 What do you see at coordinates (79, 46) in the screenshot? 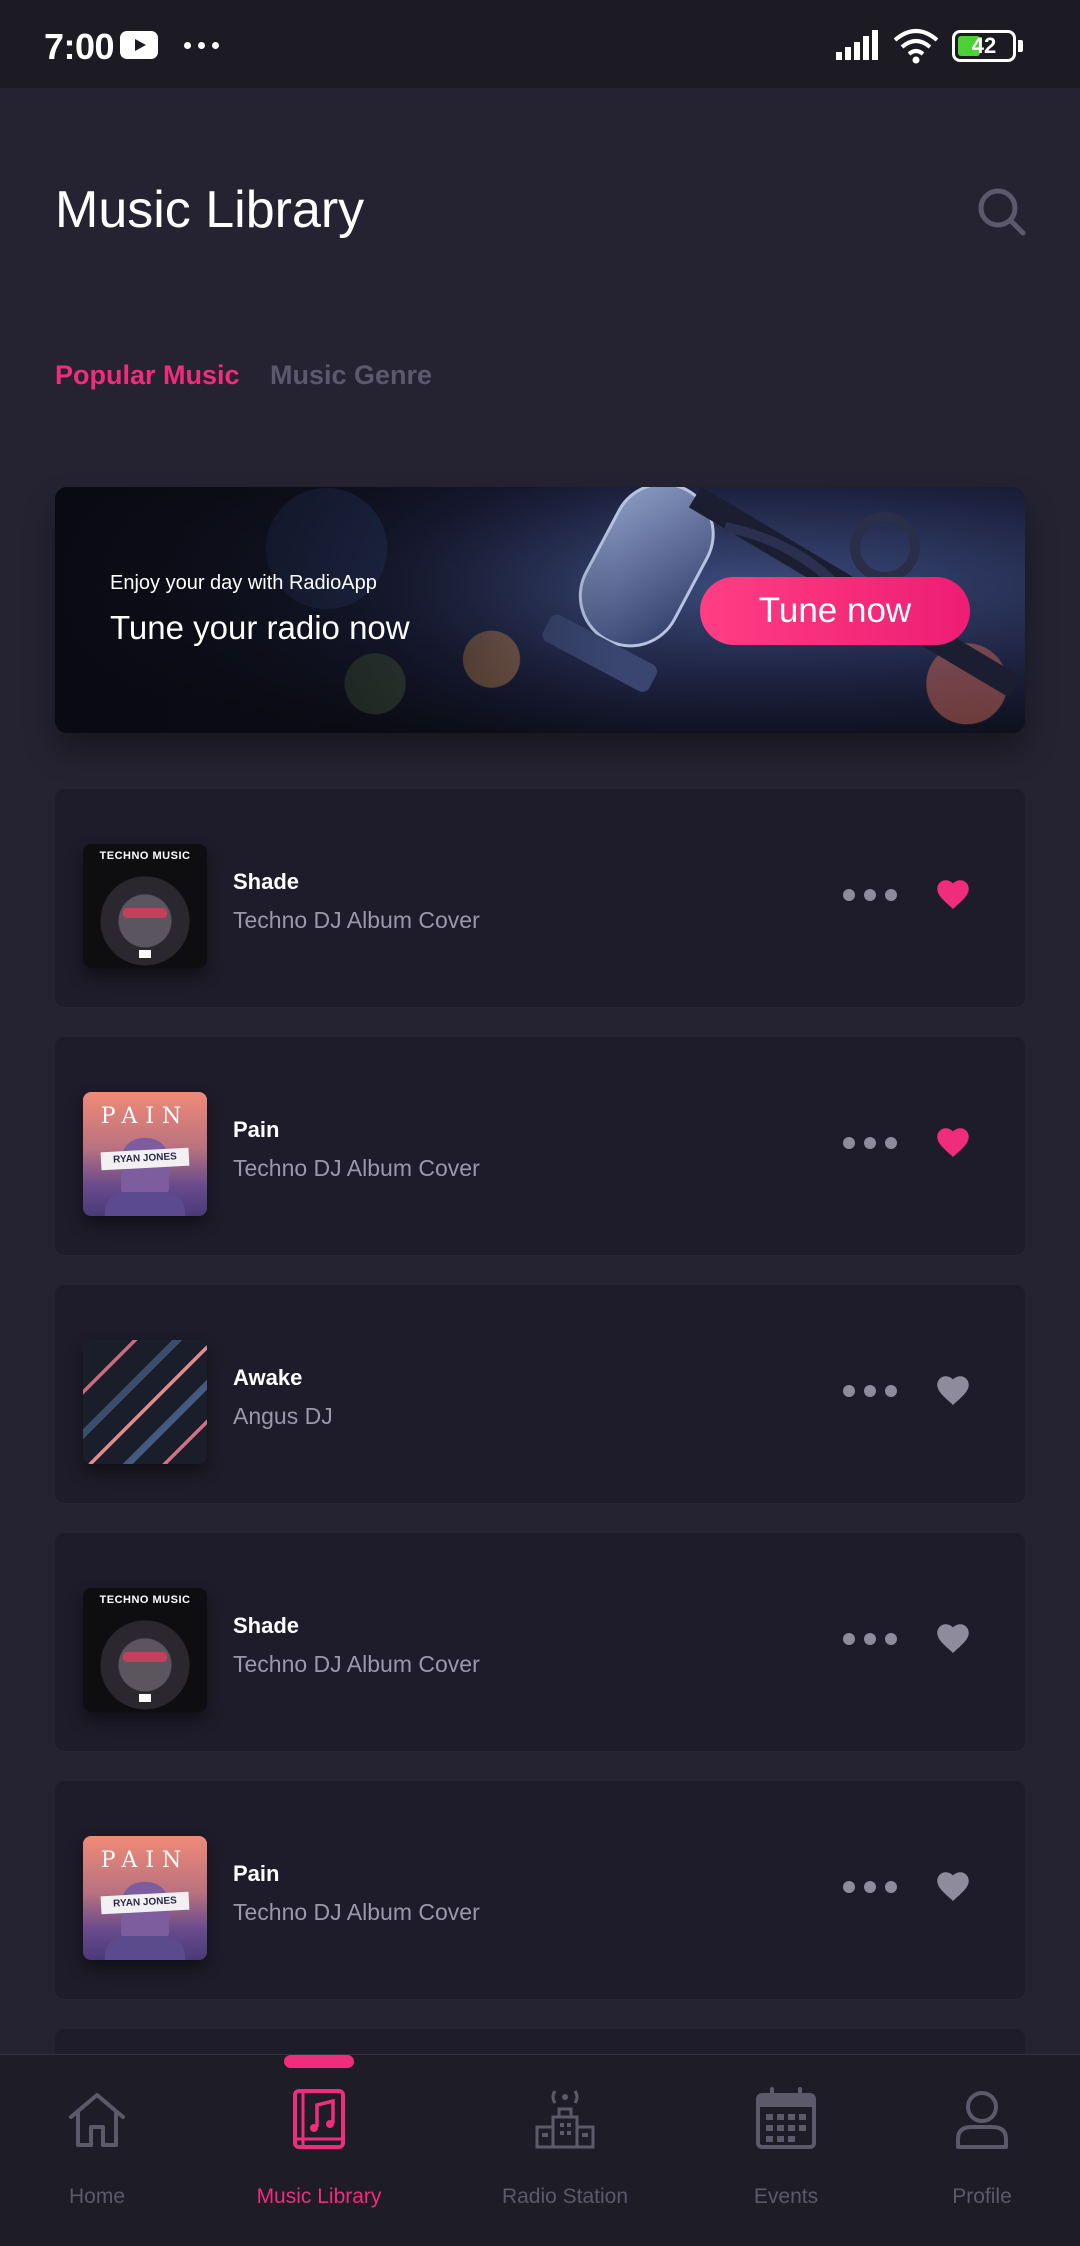
I see `status-time: 7:00` at bounding box center [79, 46].